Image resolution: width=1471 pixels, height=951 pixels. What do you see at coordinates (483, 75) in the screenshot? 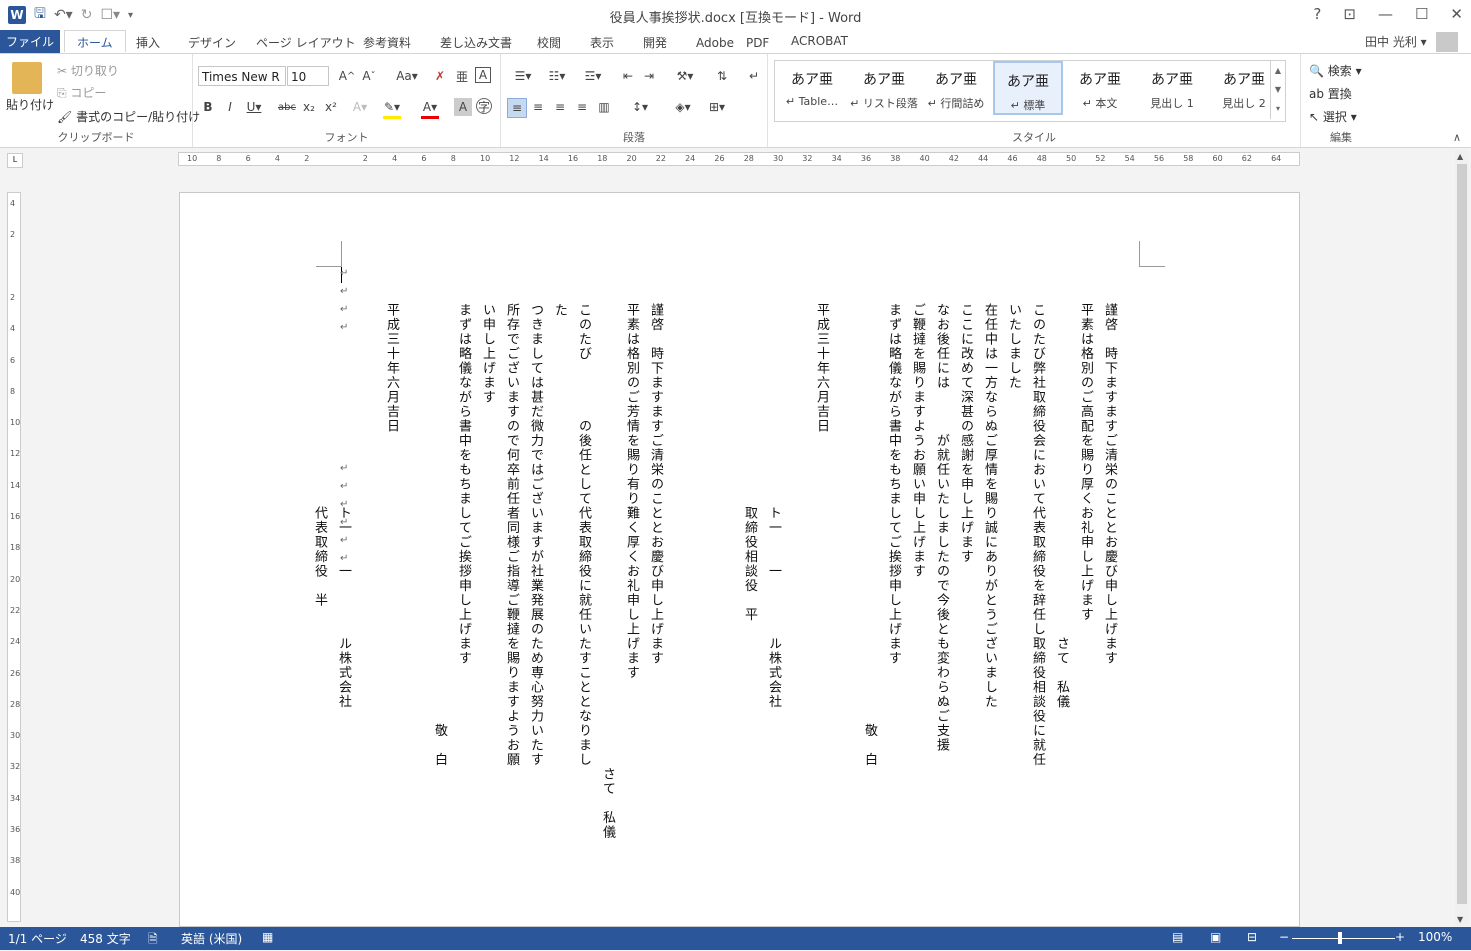
I see `char-border-icon: A` at bounding box center [483, 75].